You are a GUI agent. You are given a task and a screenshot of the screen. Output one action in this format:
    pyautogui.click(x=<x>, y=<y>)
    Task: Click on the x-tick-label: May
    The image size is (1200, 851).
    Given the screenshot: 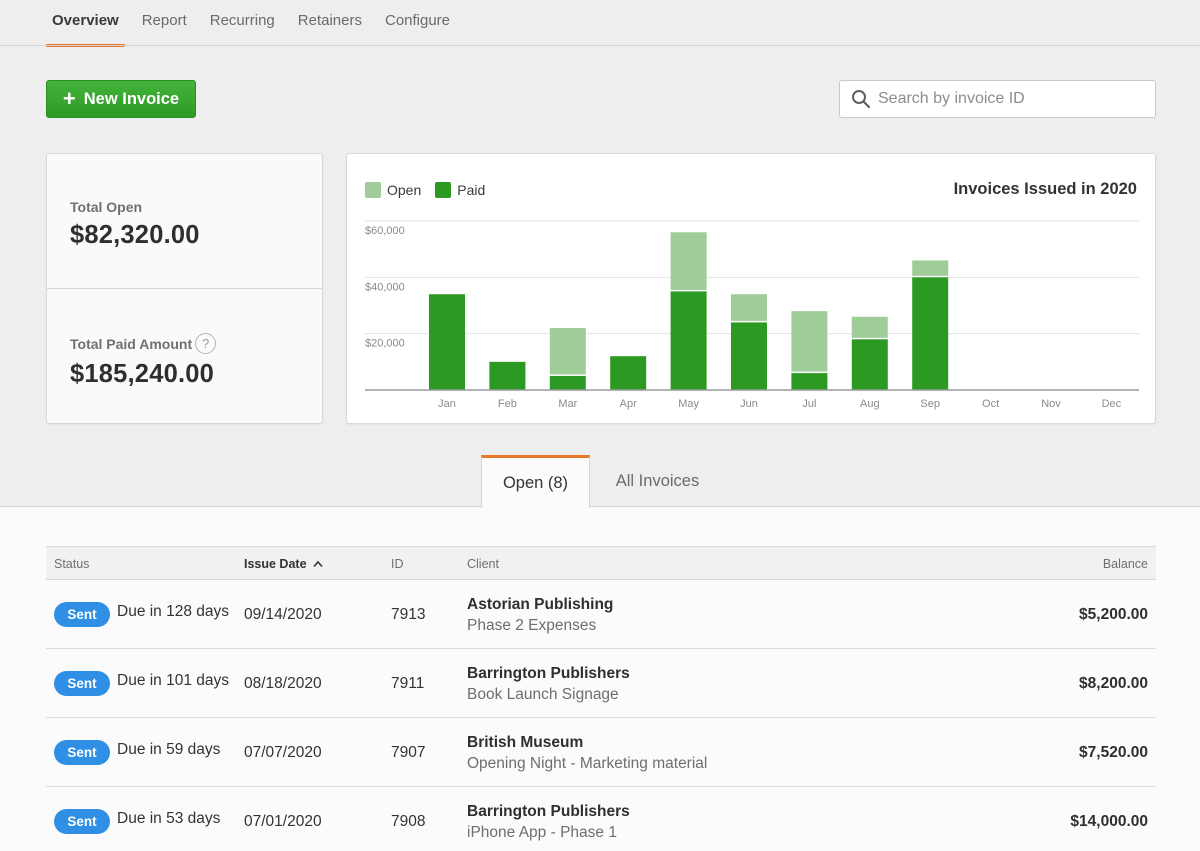 What is the action you would take?
    pyautogui.click(x=688, y=404)
    